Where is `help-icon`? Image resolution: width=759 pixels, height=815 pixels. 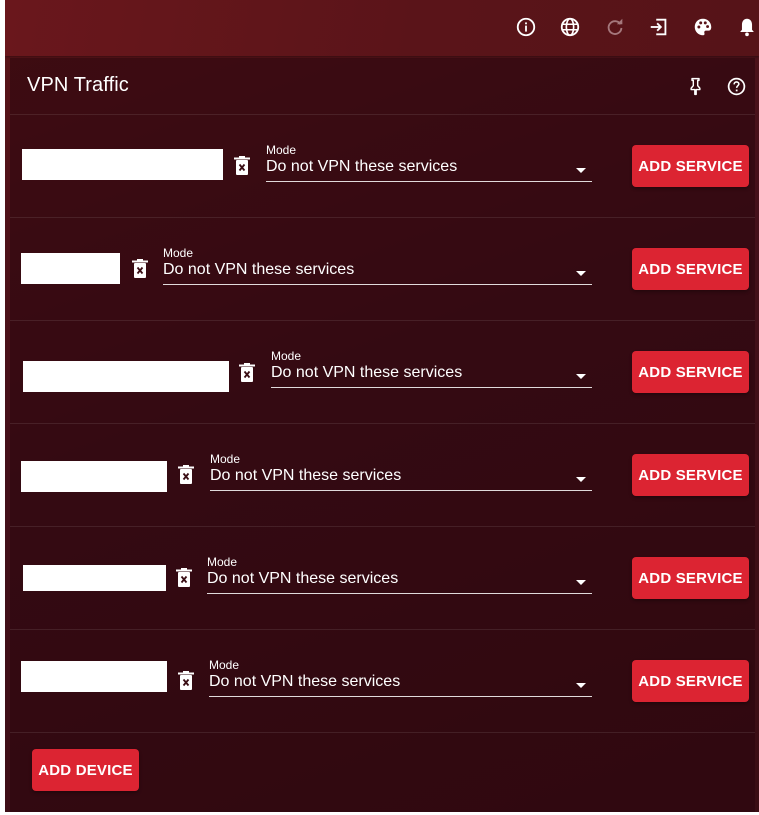
help-icon is located at coordinates (736, 86).